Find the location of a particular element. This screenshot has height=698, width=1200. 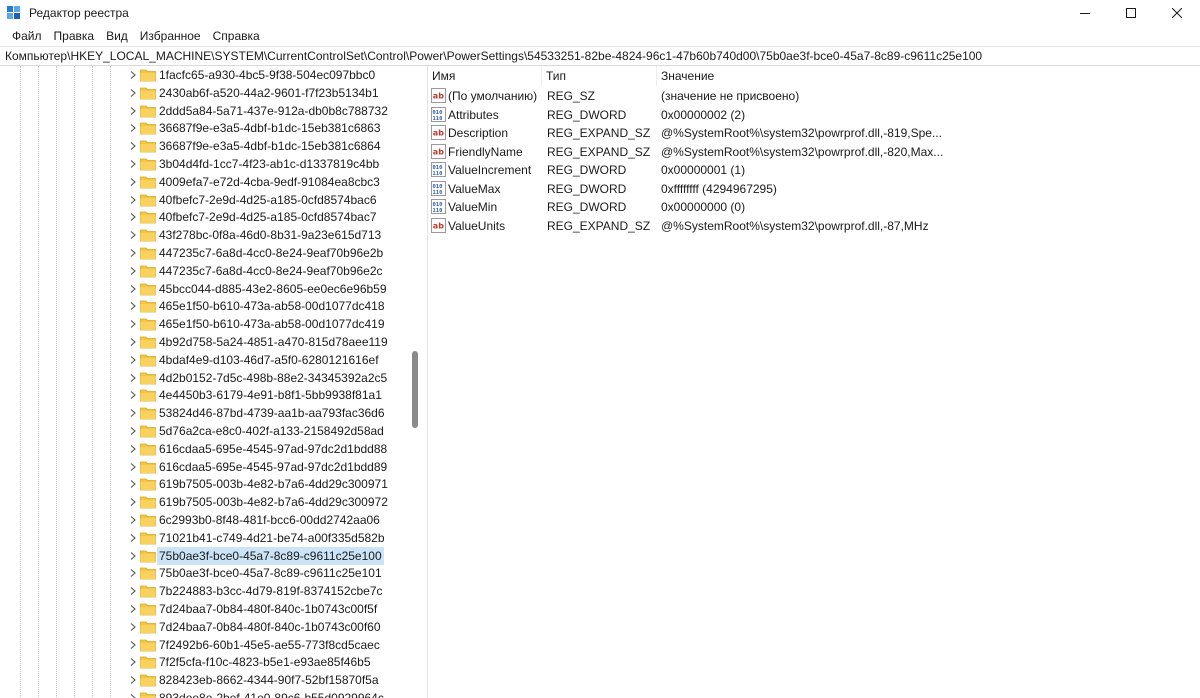

tree-item: 7d24baa7-0b84-480f-840c-1b0743c00f5f is located at coordinates (205, 609).